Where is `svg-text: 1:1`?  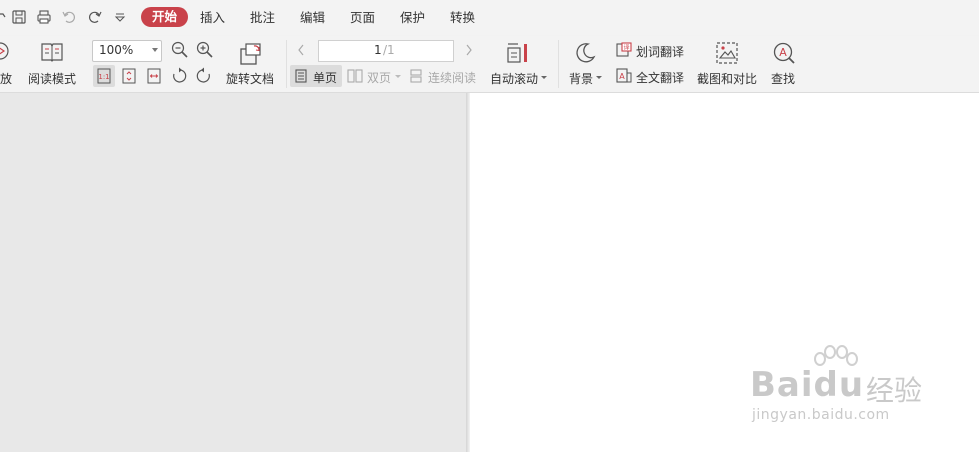
svg-text: 1:1 is located at coordinates (103, 77).